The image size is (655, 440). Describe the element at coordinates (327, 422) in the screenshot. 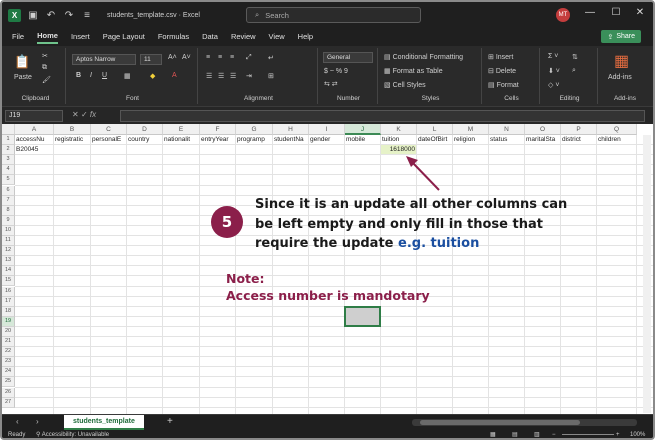

I see `sheet-bar: ‹ › students_template +` at that location.